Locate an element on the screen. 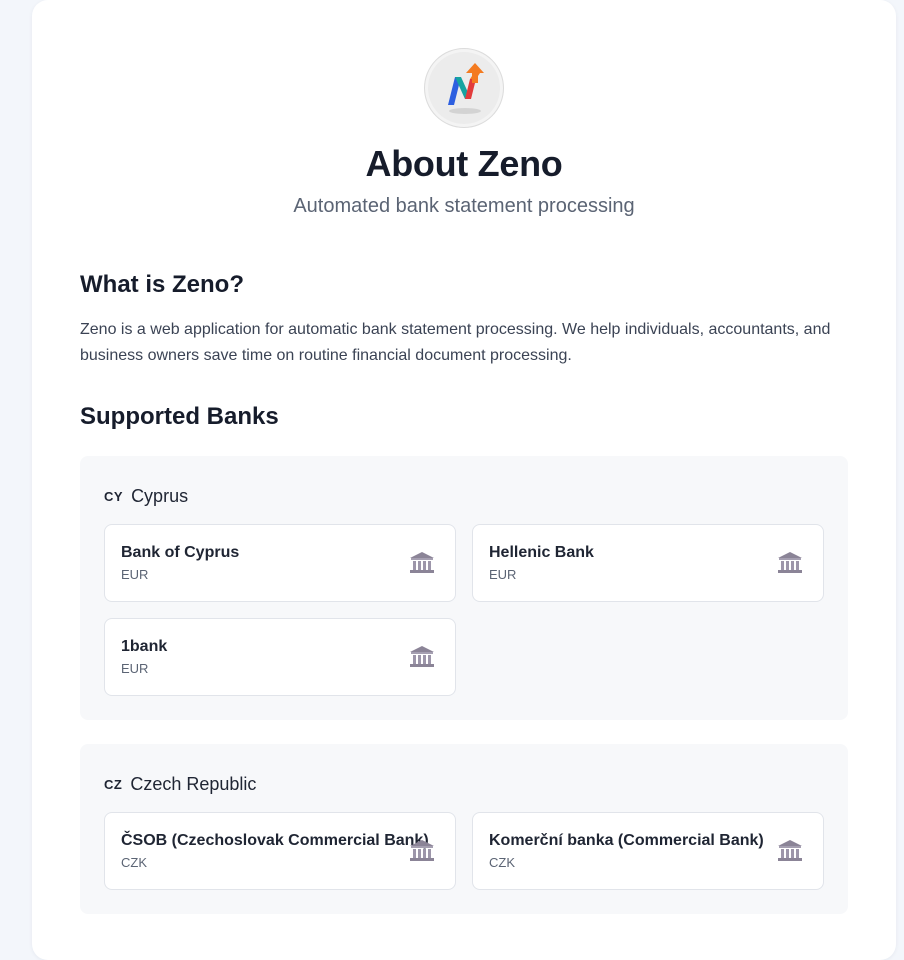 The height and width of the screenshot is (960, 904). country-flag-code: CY is located at coordinates (114, 496).